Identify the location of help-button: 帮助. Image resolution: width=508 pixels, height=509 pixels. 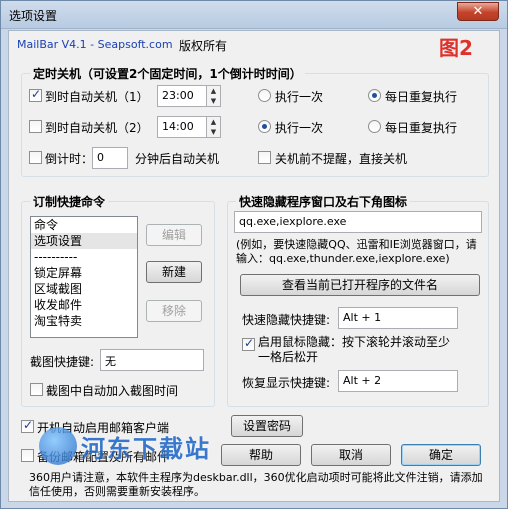
(261, 455).